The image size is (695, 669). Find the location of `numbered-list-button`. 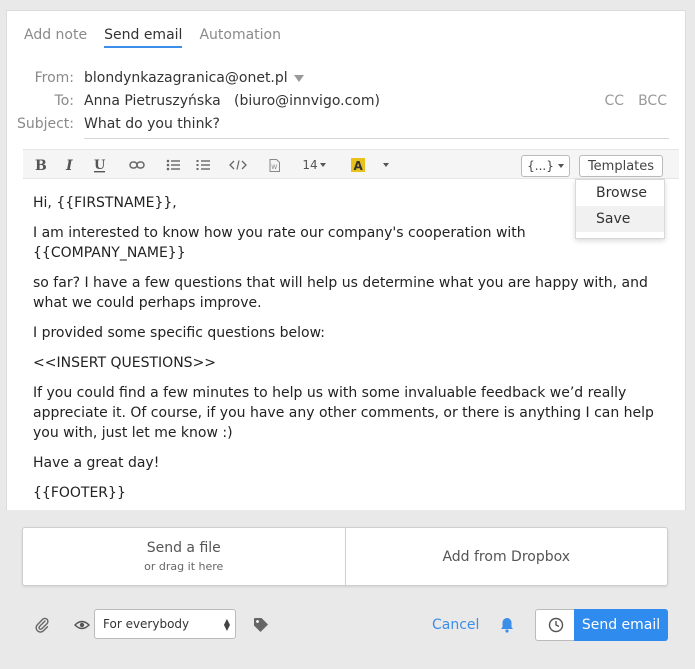

numbered-list-button is located at coordinates (203, 165).